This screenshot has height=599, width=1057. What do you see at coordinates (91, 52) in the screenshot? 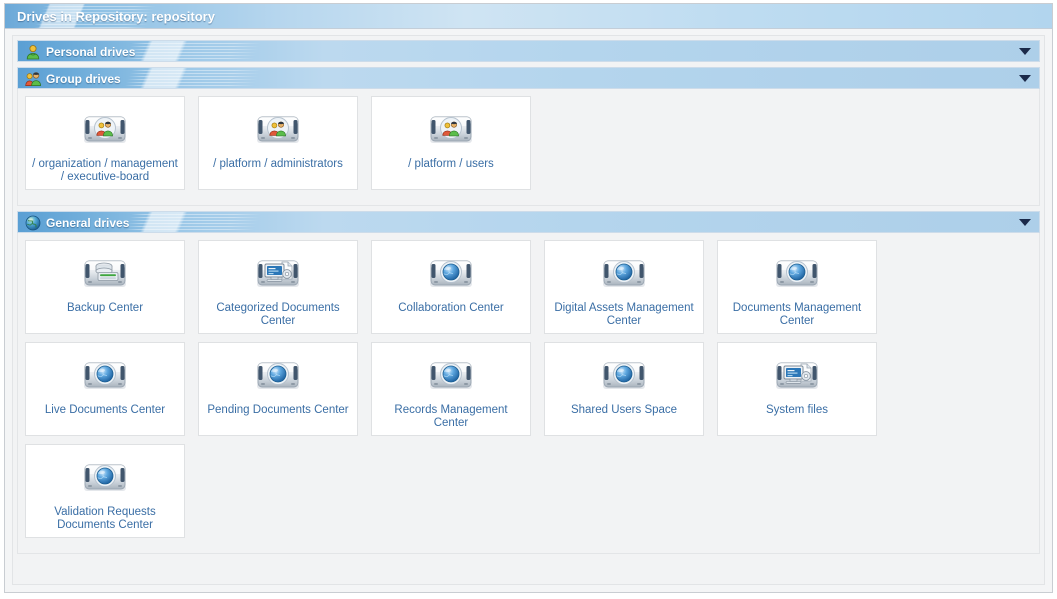
I see `section-label-personal-drives: Personal drives` at bounding box center [91, 52].